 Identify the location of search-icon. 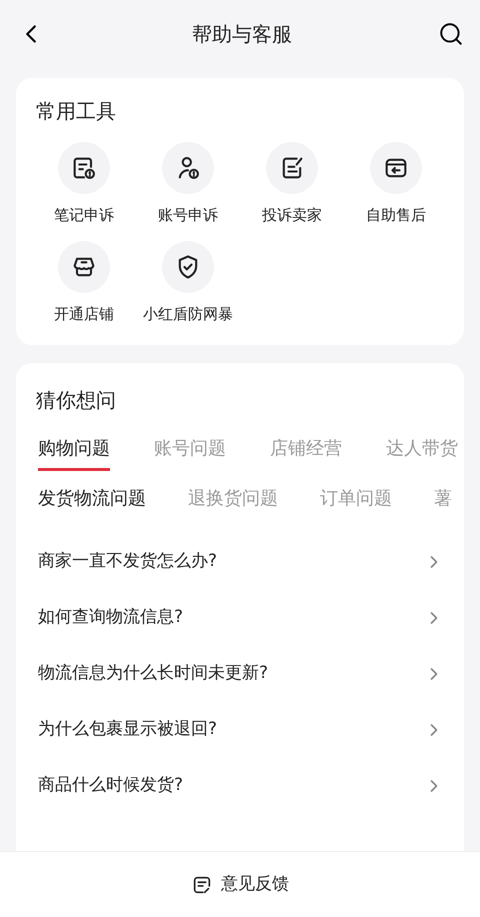
(451, 34).